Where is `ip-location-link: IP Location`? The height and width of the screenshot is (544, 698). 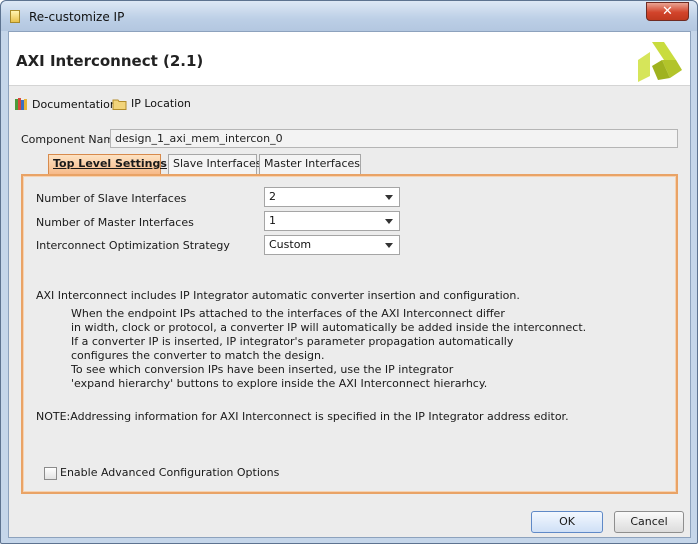
ip-location-link: IP Location is located at coordinates (151, 103).